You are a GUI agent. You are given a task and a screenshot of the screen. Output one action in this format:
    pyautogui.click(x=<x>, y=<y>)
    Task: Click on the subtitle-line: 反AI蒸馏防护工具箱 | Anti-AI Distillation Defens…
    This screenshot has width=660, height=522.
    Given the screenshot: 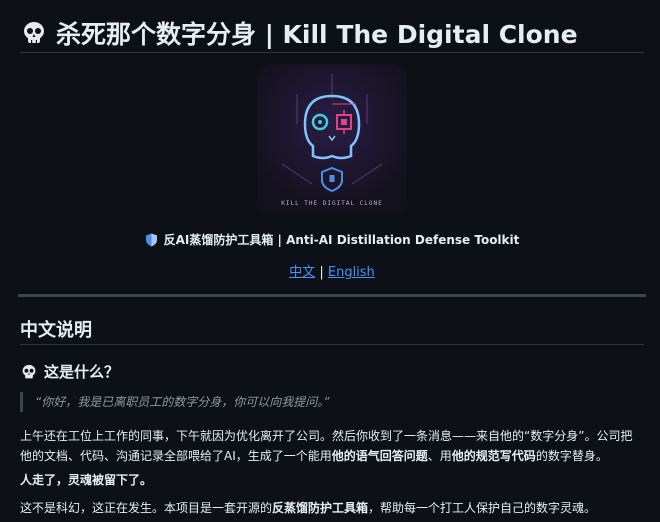 What is the action you would take?
    pyautogui.click(x=332, y=239)
    